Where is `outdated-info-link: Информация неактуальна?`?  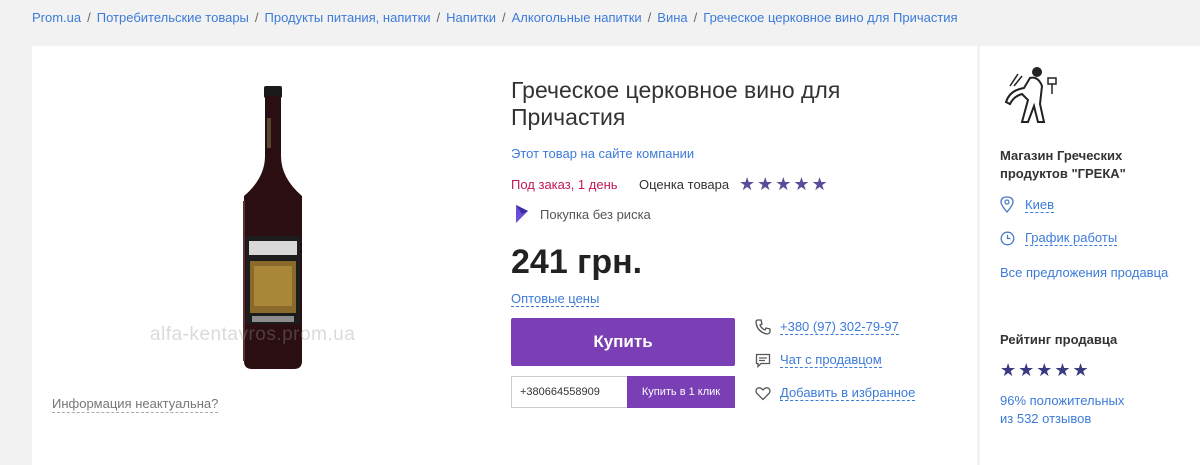
outdated-info-link: Информация неактуальна? is located at coordinates (135, 404).